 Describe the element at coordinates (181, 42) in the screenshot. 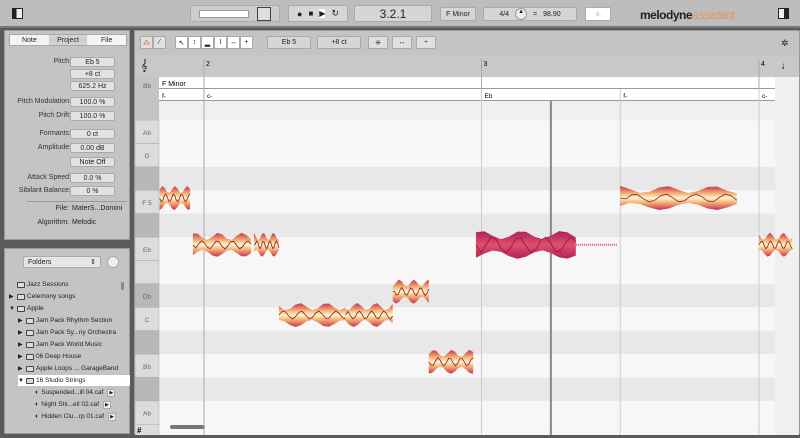

I see `select-tool-icon: ↖` at that location.